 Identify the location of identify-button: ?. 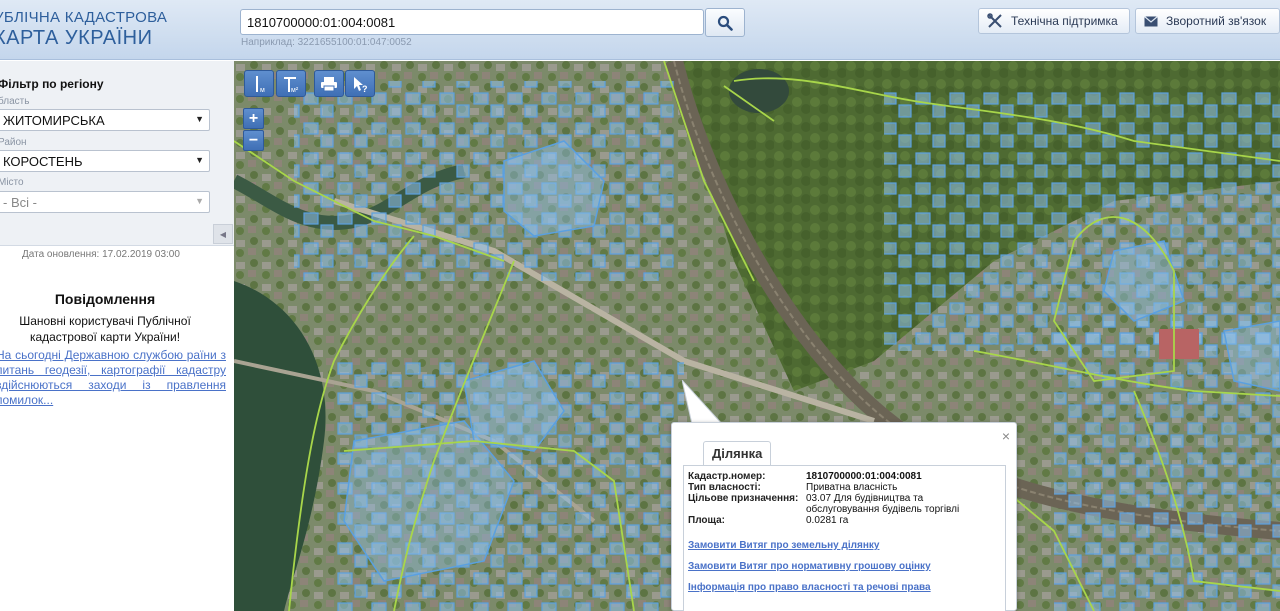
(360, 83).